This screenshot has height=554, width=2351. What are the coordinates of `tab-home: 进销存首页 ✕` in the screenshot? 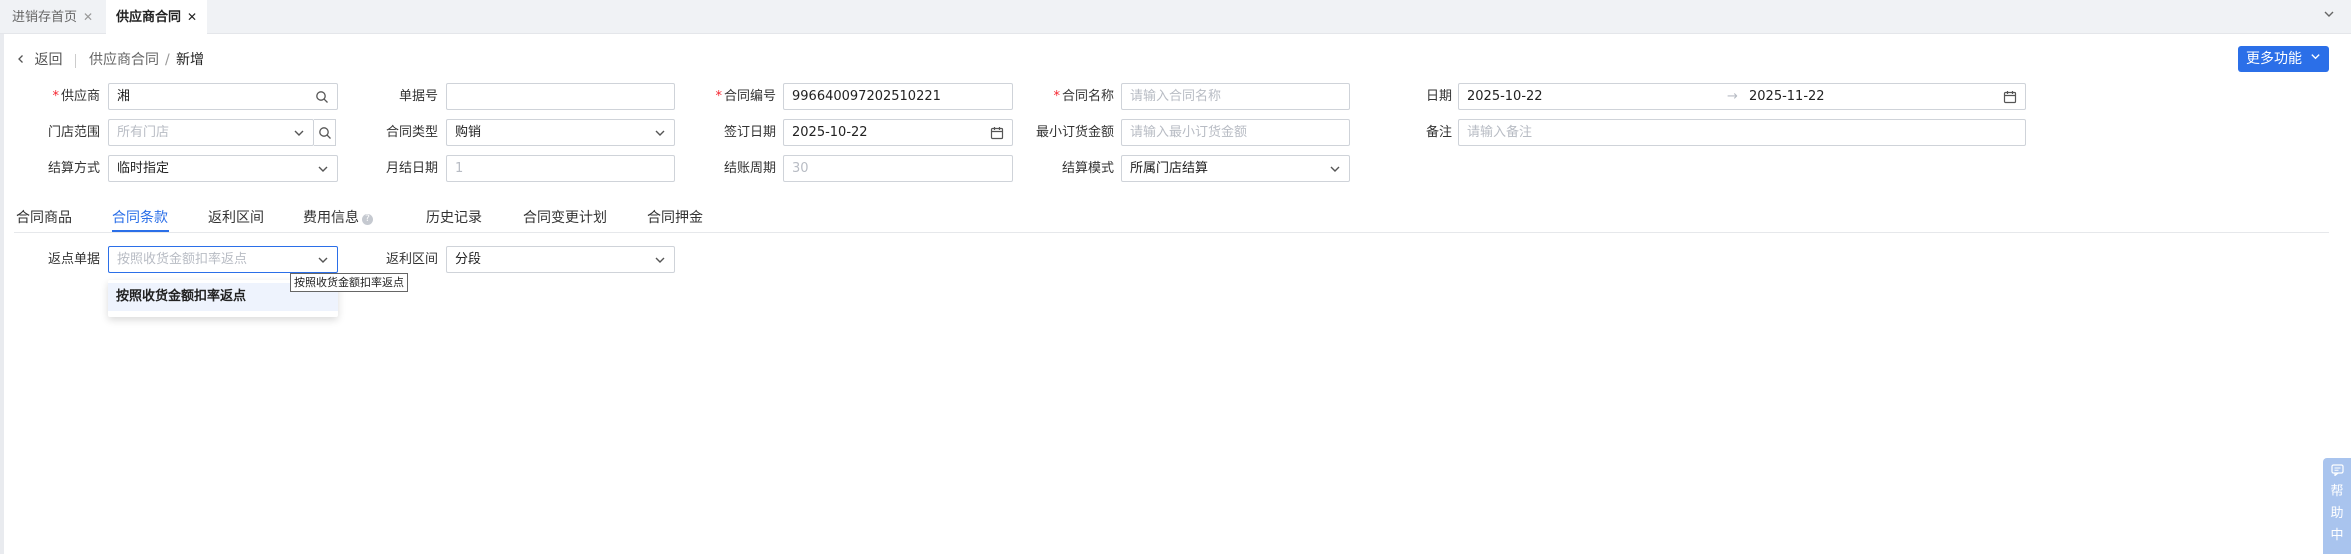 It's located at (52, 17).